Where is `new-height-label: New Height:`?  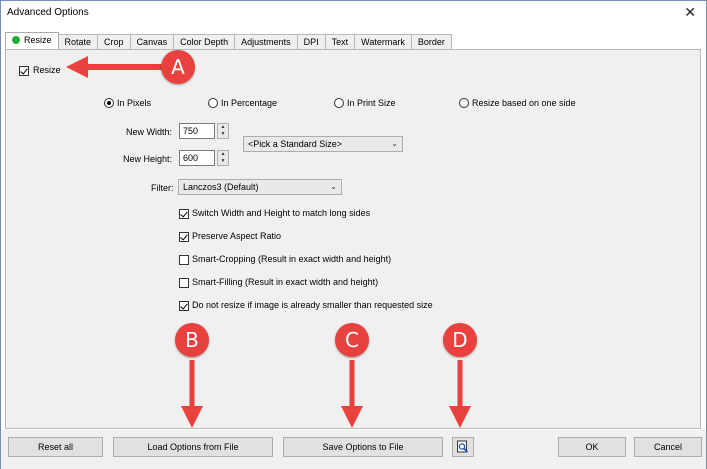 new-height-label: New Height: is located at coordinates (148, 159).